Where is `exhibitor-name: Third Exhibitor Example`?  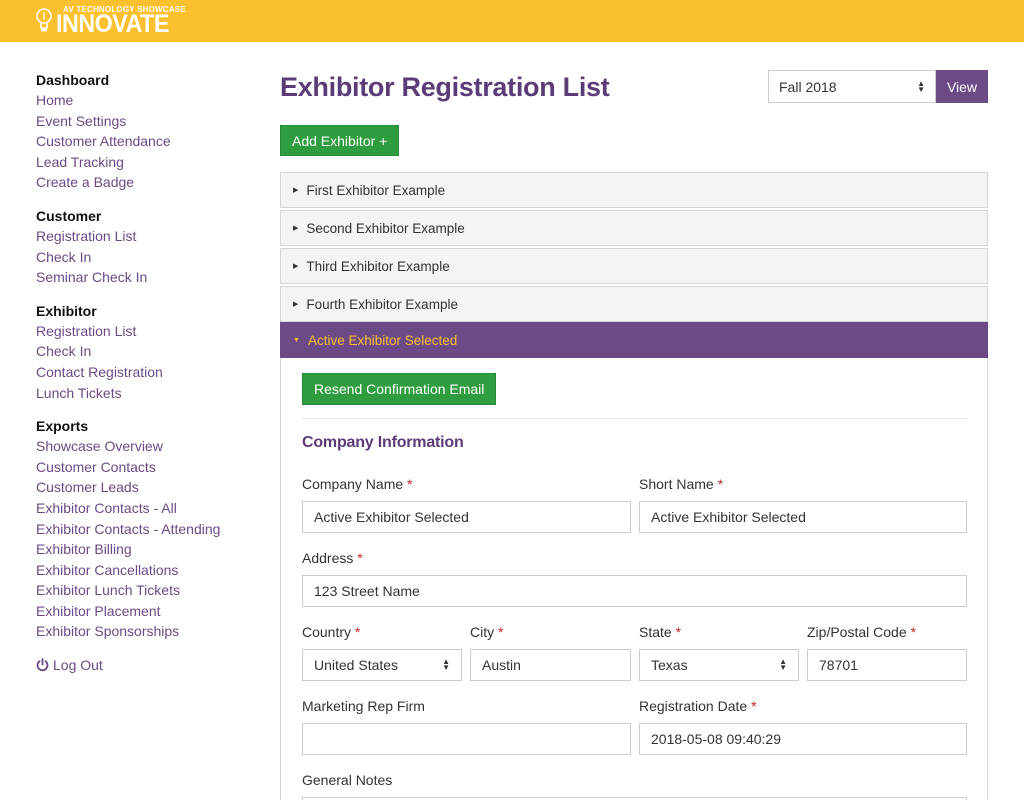
exhibitor-name: Third Exhibitor Example is located at coordinates (378, 266).